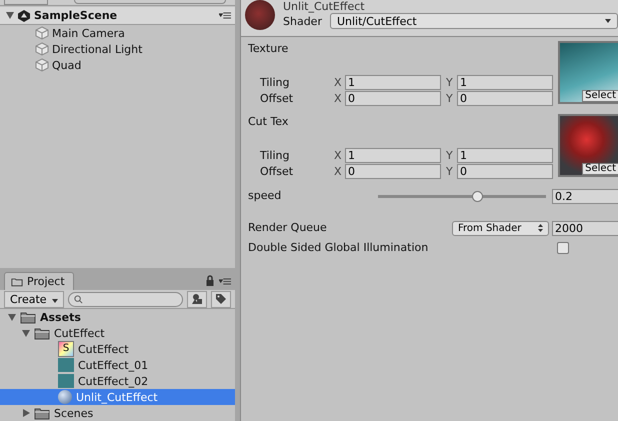 Image resolution: width=618 pixels, height=421 pixels. I want to click on project-item: S CutEffect, so click(117, 349).